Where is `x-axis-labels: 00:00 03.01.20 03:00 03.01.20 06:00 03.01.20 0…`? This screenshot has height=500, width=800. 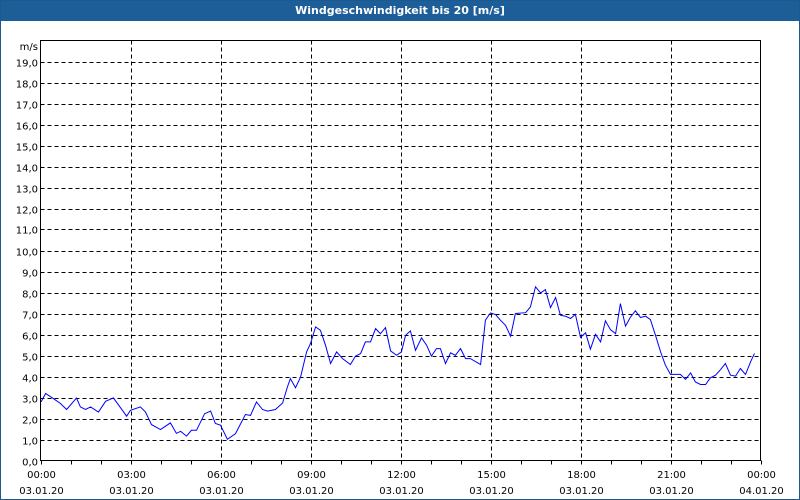 x-axis-labels: 00:00 03.01.20 03:00 03.01.20 06:00 03.01.20 0… is located at coordinates (401, 483).